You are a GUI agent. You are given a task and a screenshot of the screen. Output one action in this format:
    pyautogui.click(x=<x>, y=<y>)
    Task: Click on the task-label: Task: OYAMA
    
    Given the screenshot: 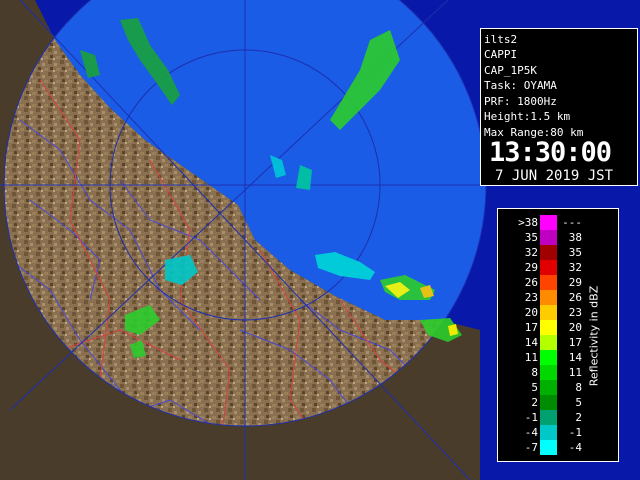 What is the action you would take?
    pyautogui.click(x=520, y=85)
    